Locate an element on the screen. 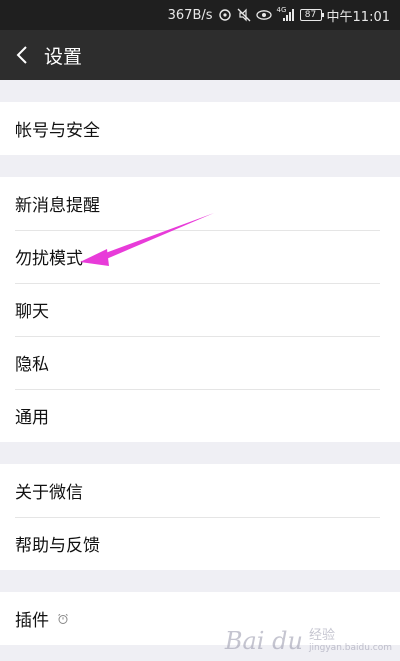 The image size is (400, 661). settings-item-chats: 聊天 is located at coordinates (200, 309).